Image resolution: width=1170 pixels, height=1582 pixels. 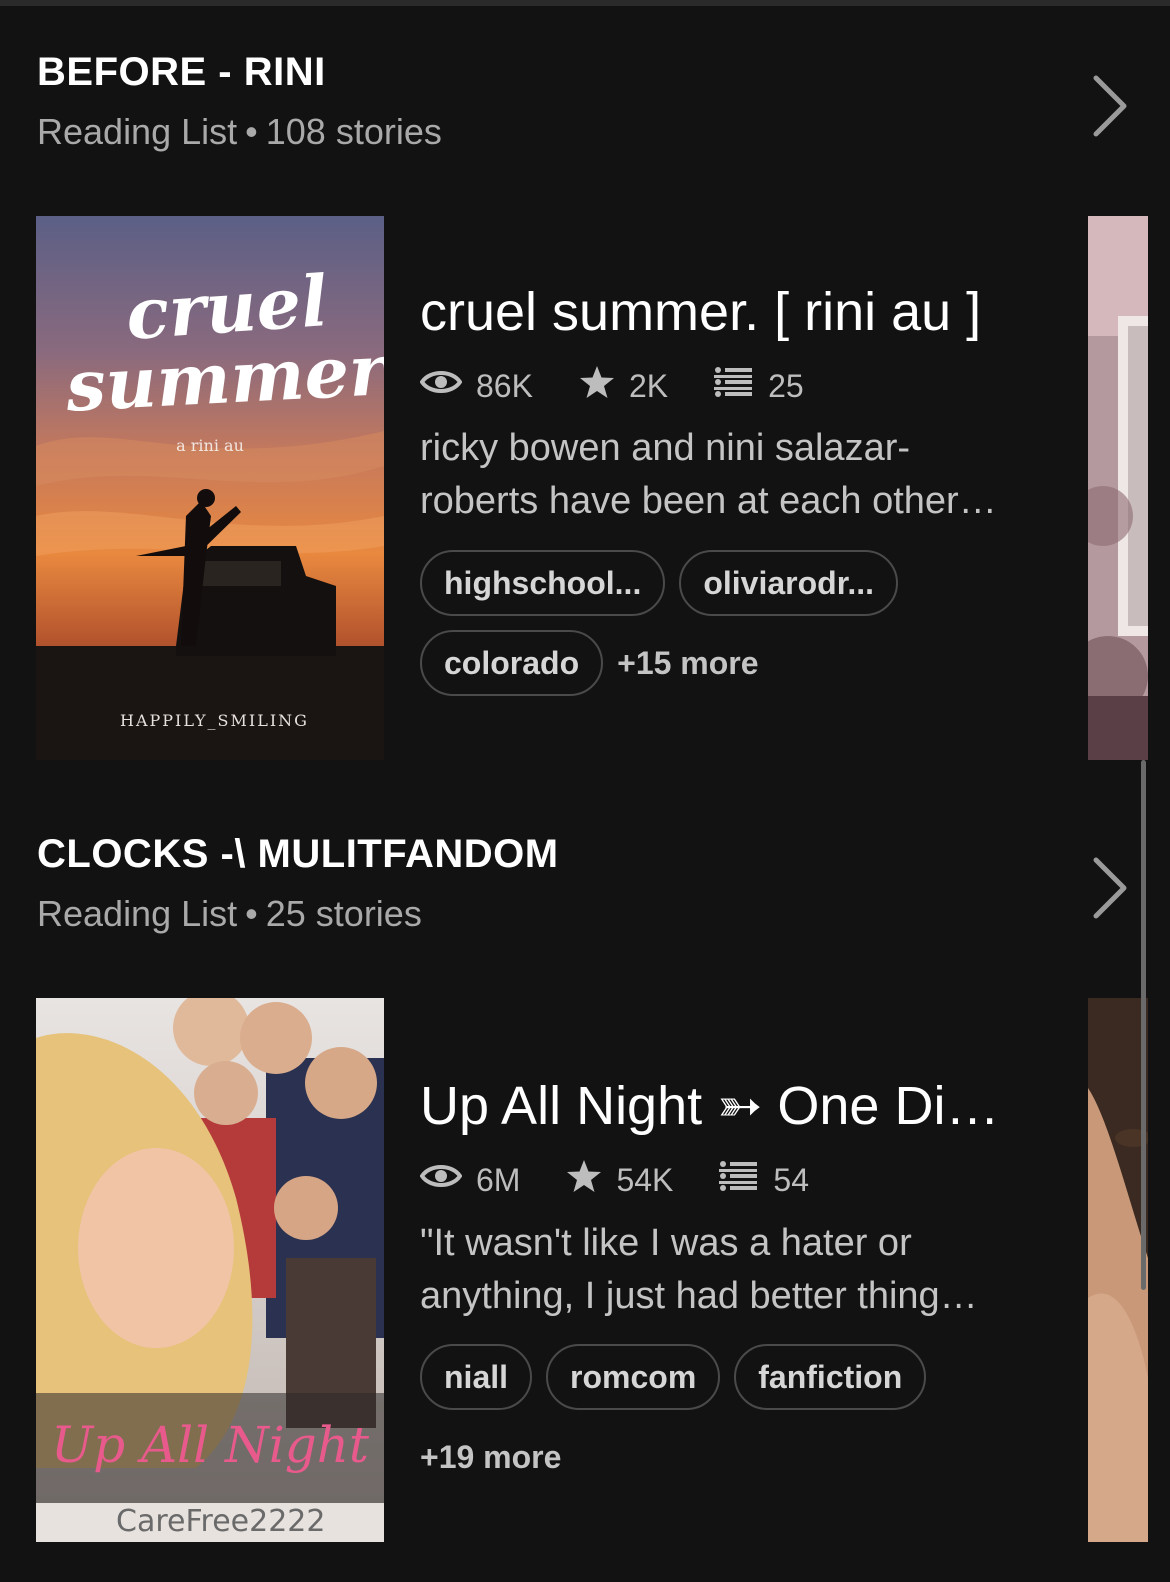 I want to click on story-tags: niall romcom fanfiction +19 more, so click(x=730, y=1424).